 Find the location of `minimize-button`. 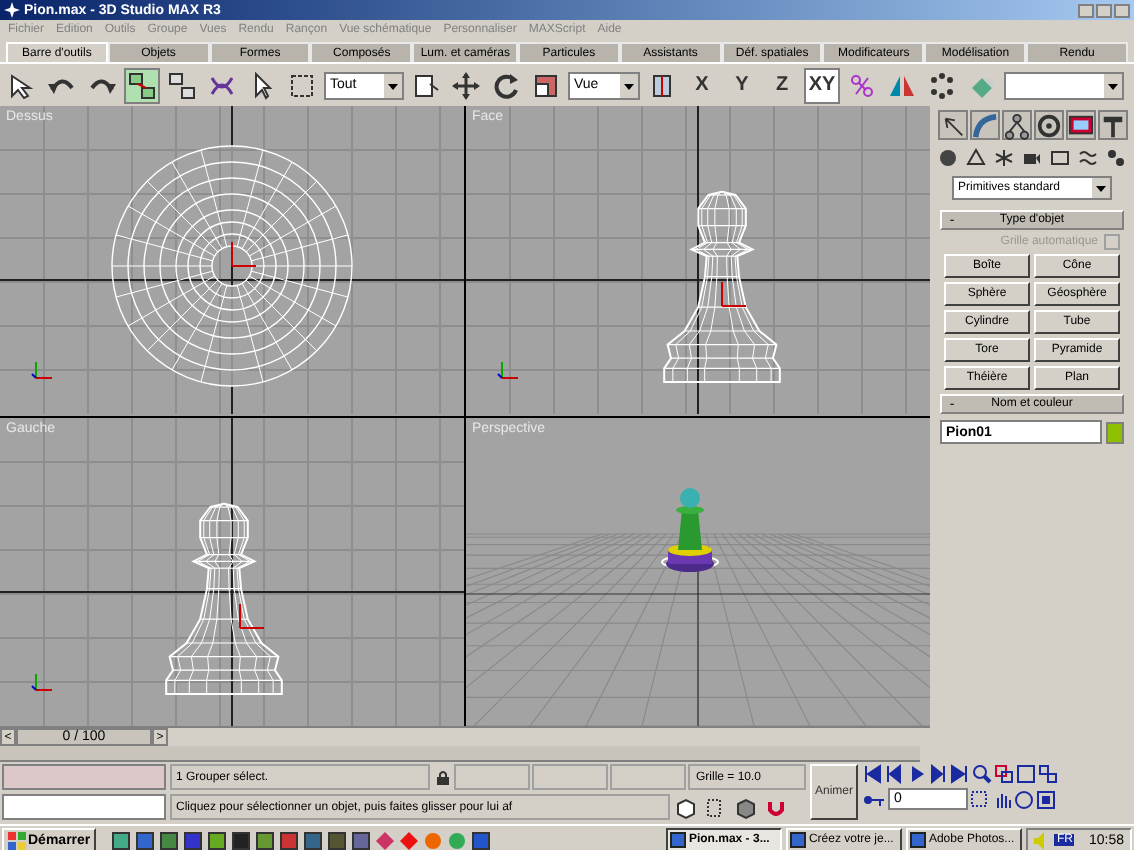

minimize-button is located at coordinates (1086, 10).